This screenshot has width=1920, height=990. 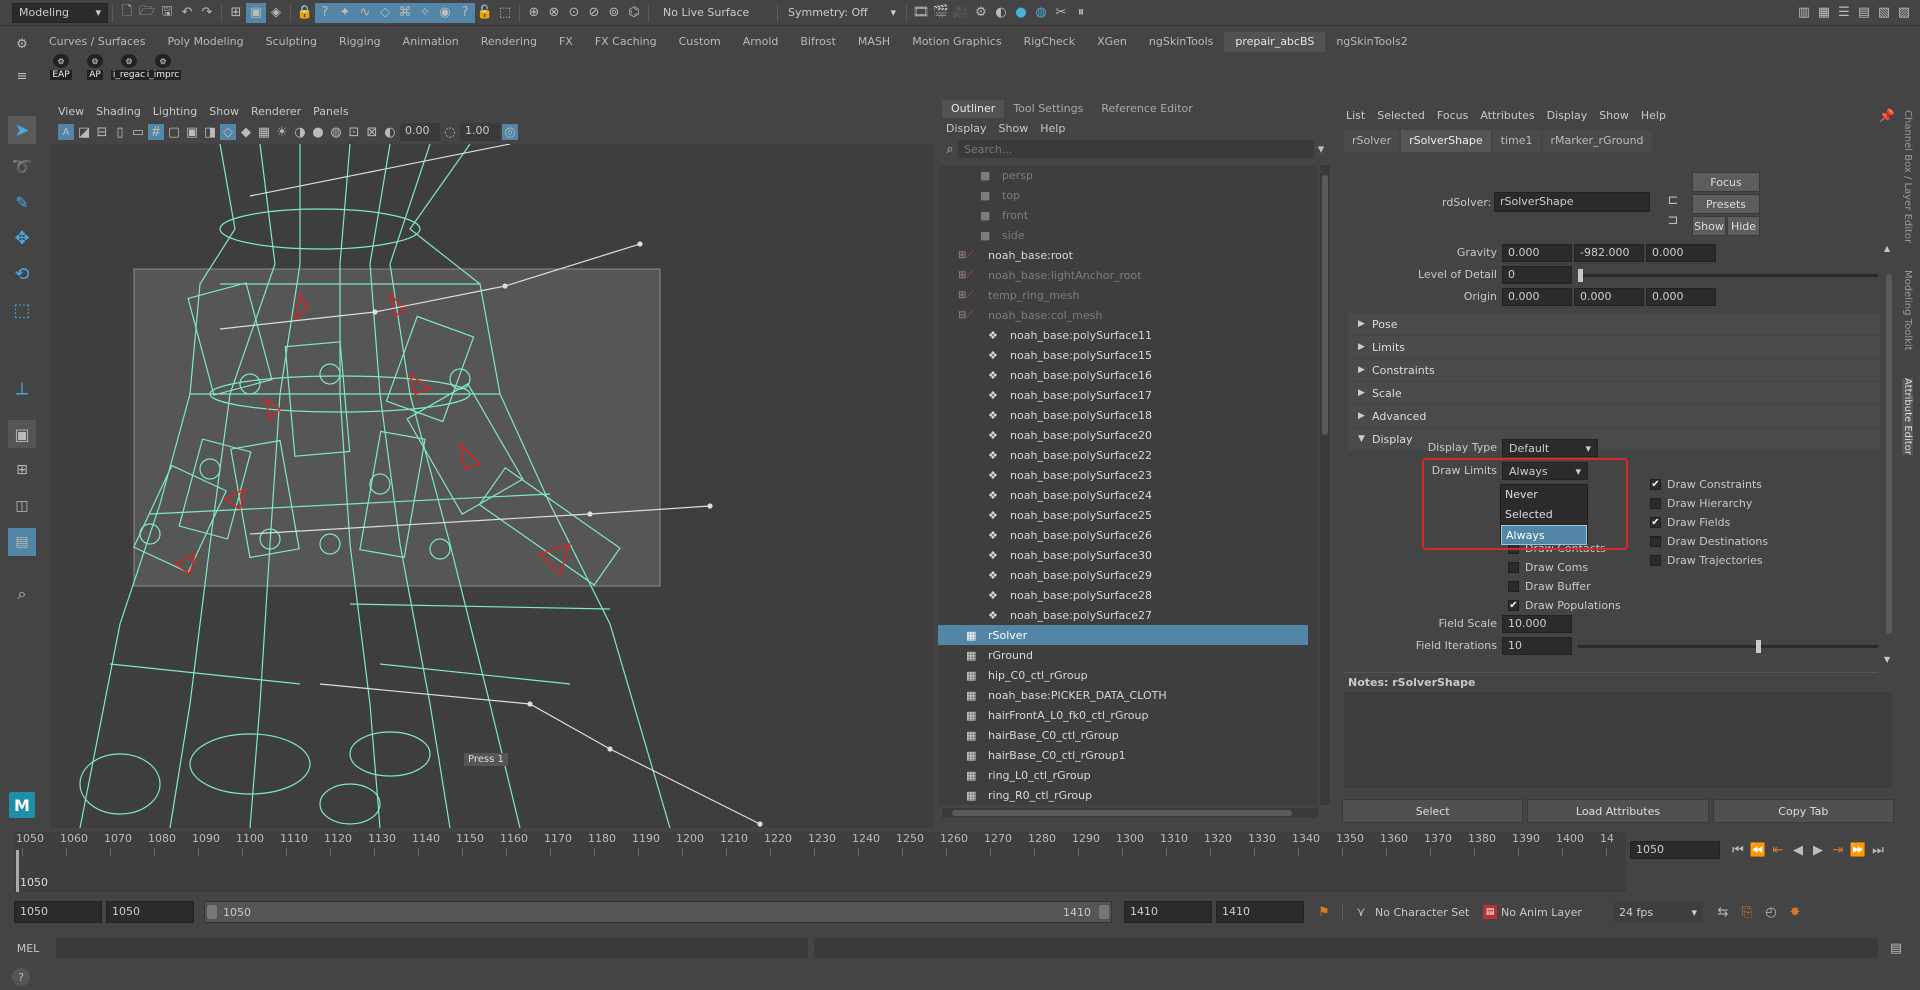 What do you see at coordinates (1537, 275) in the screenshot?
I see `lod-field: 0` at bounding box center [1537, 275].